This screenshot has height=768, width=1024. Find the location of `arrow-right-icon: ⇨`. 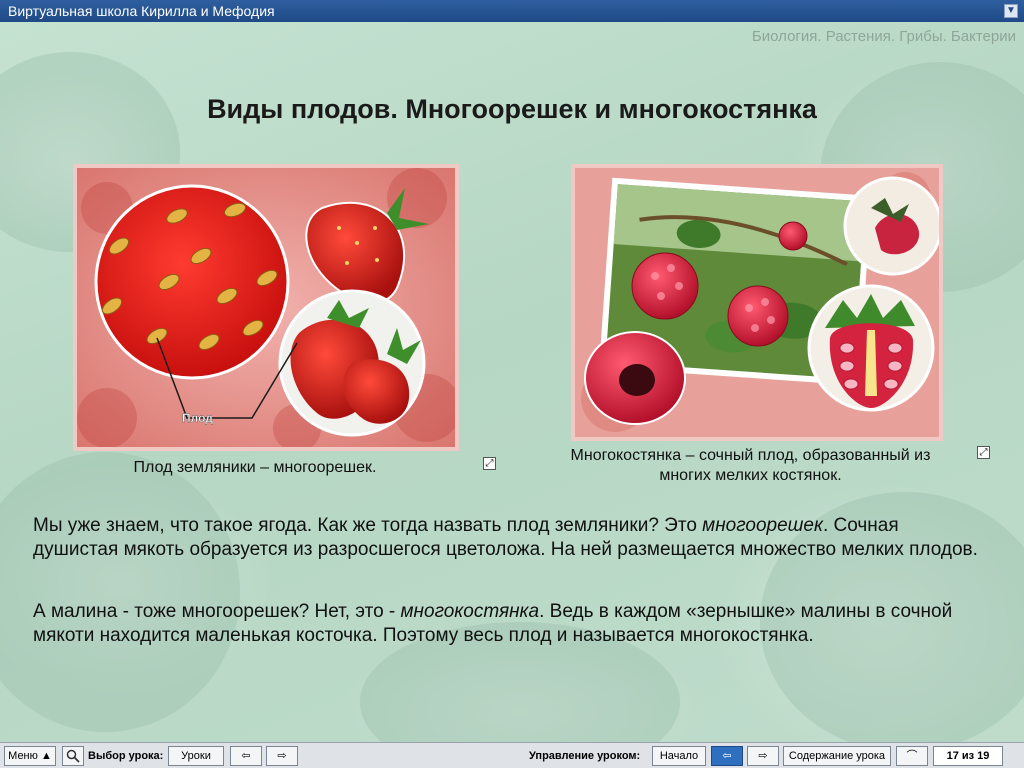

arrow-right-icon: ⇨ is located at coordinates (282, 756).